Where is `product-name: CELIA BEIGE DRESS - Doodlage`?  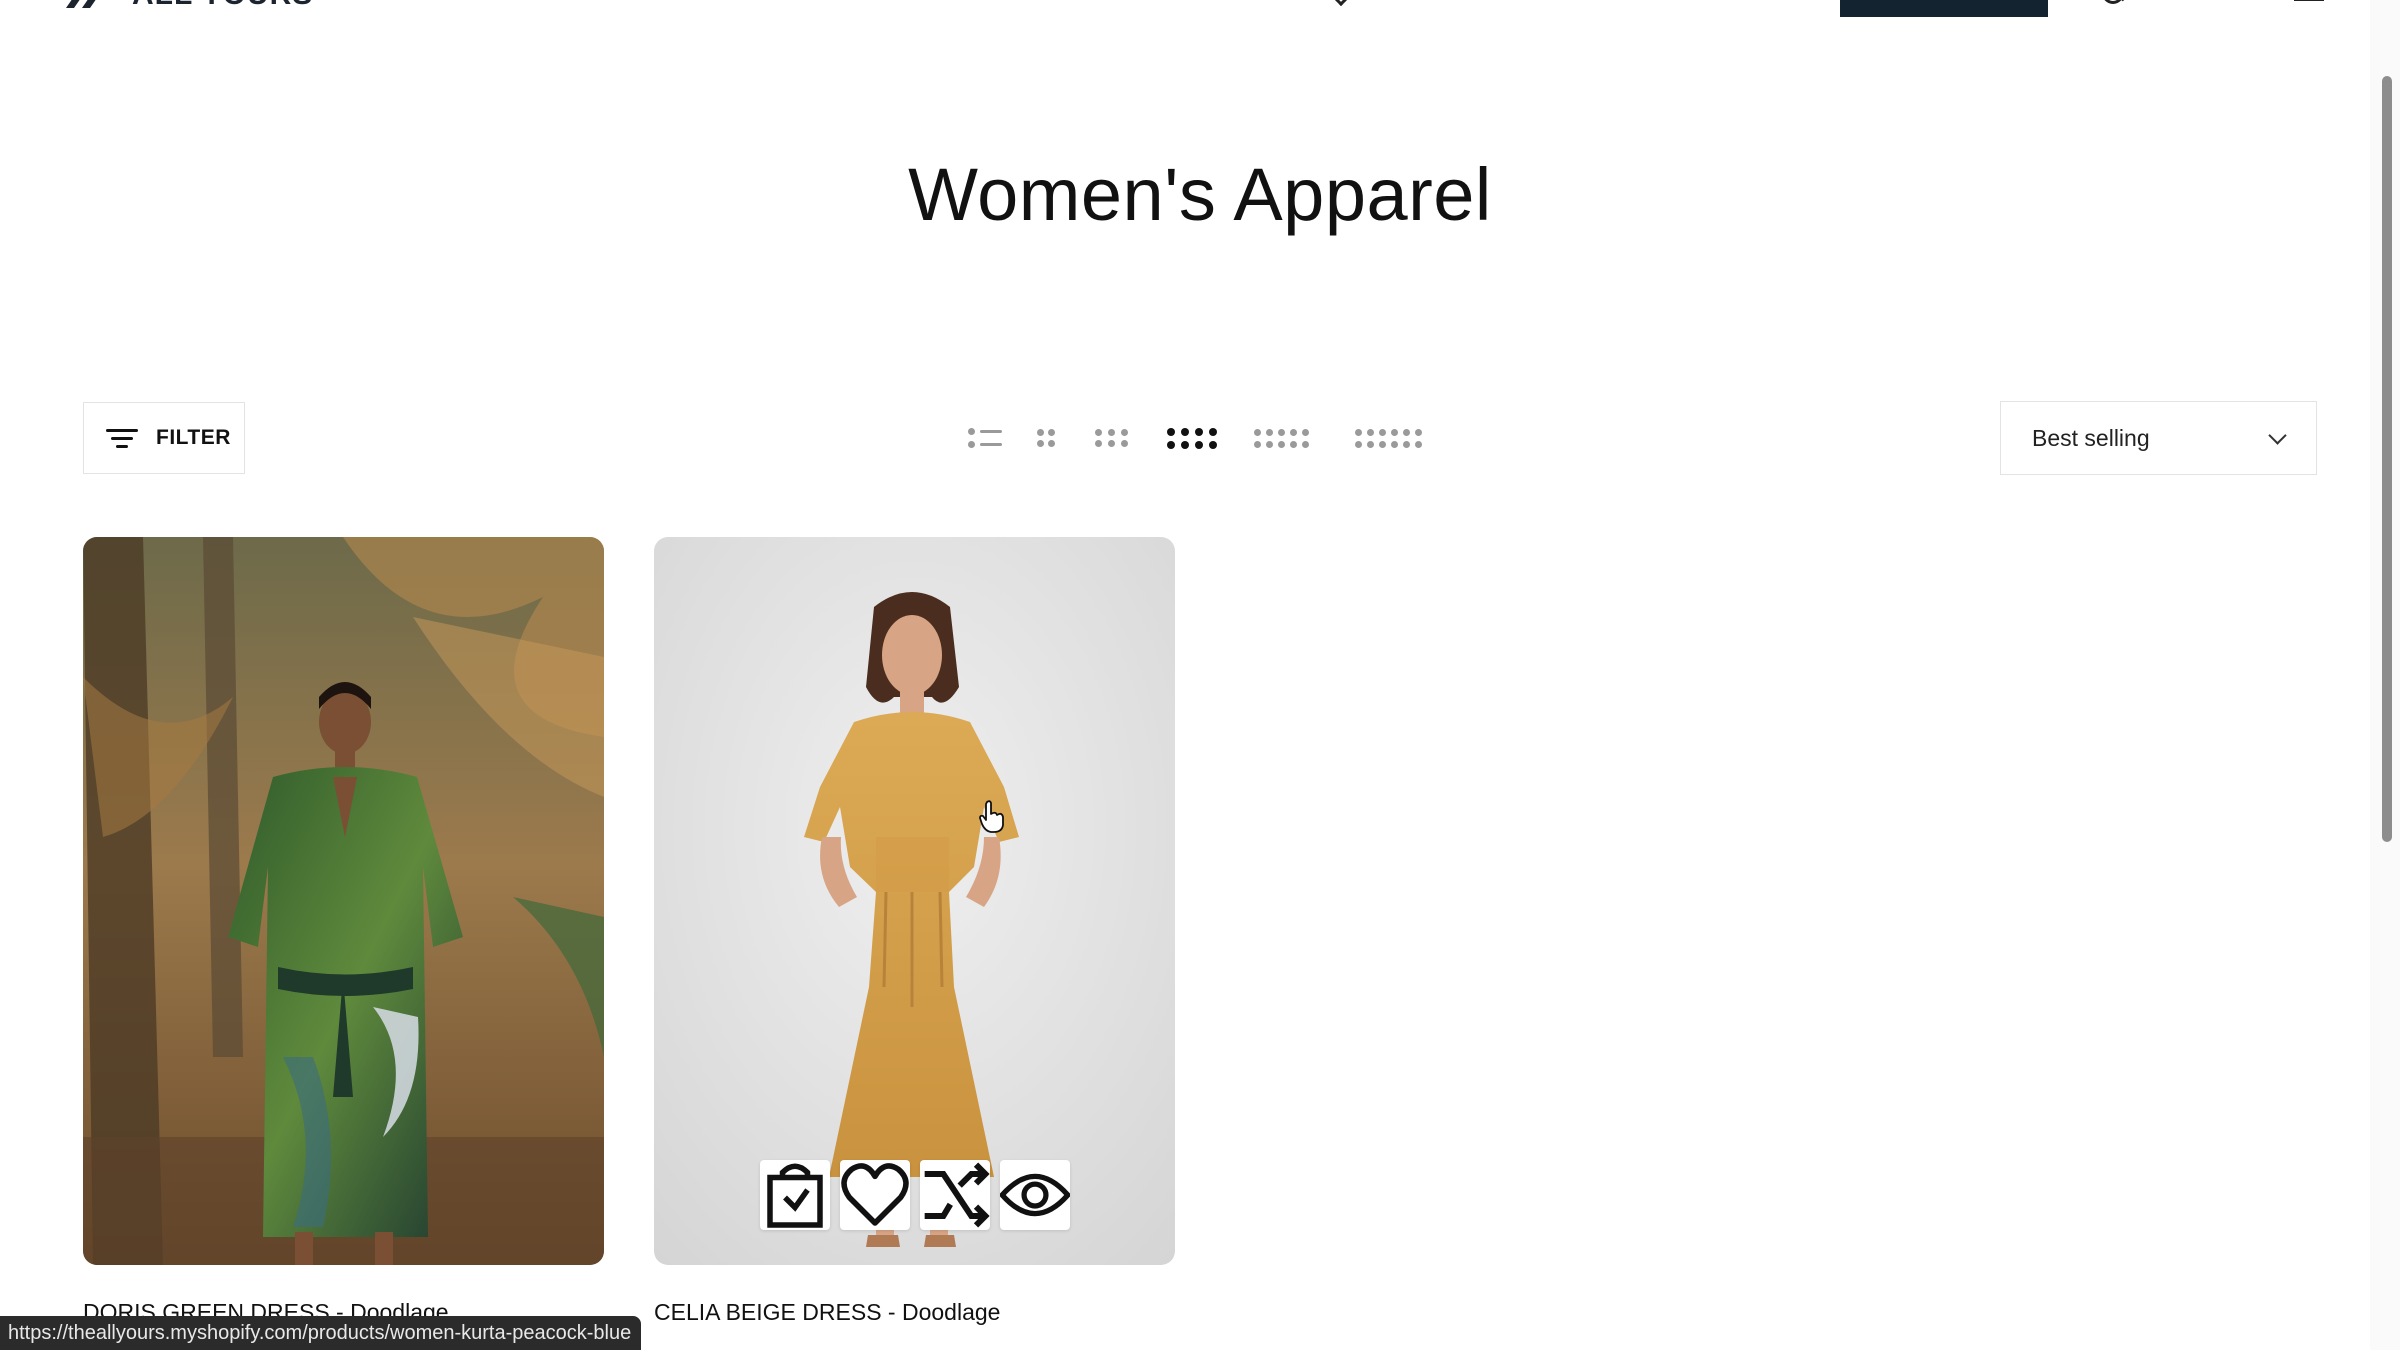 product-name: CELIA BEIGE DRESS - Doodlage is located at coordinates (914, 1312).